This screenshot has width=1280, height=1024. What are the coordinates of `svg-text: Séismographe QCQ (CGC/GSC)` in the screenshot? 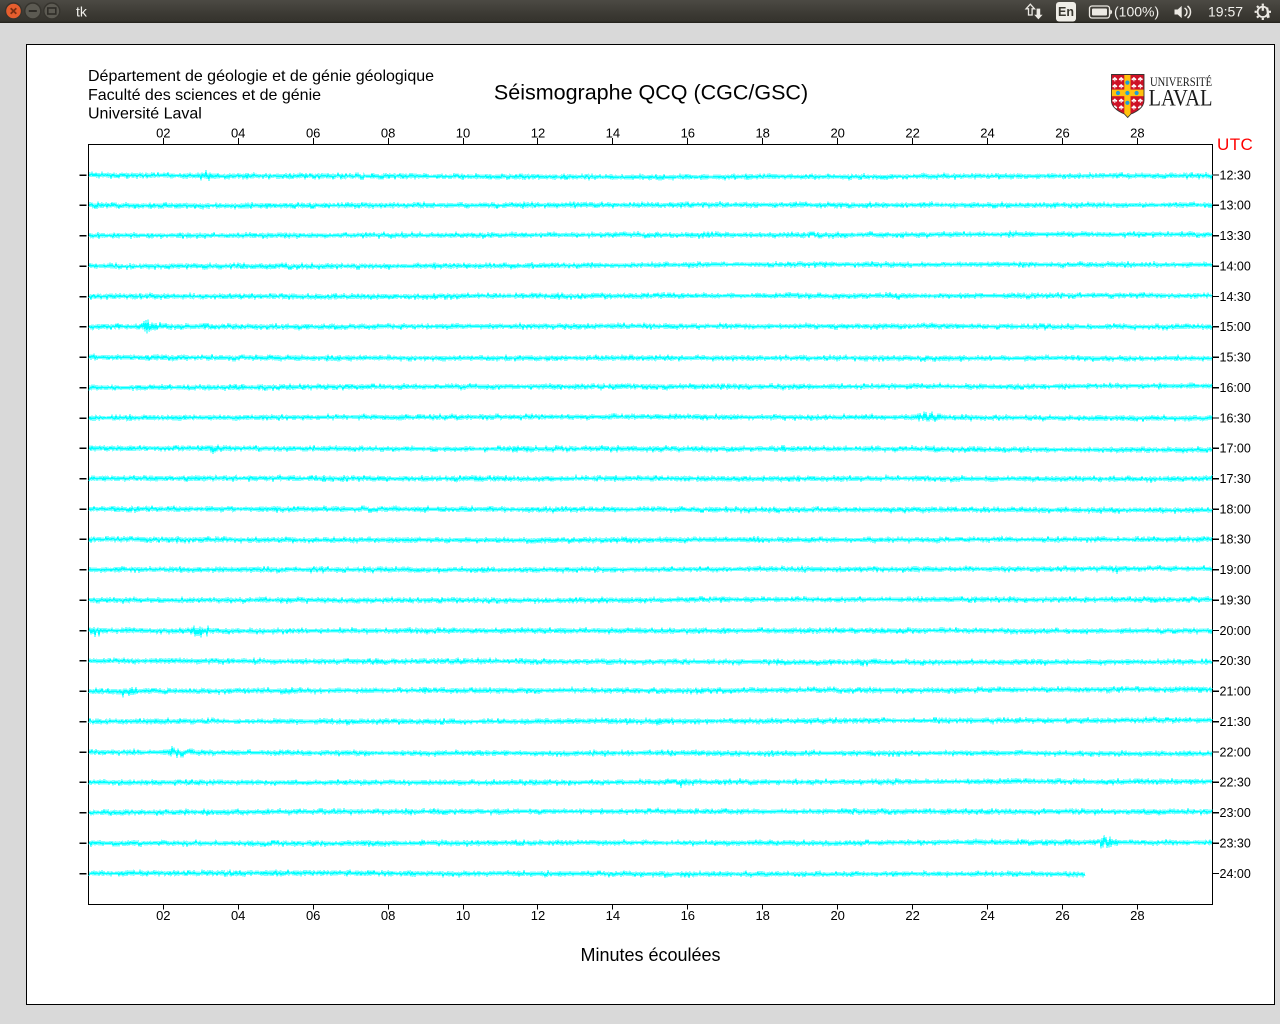 It's located at (651, 93).